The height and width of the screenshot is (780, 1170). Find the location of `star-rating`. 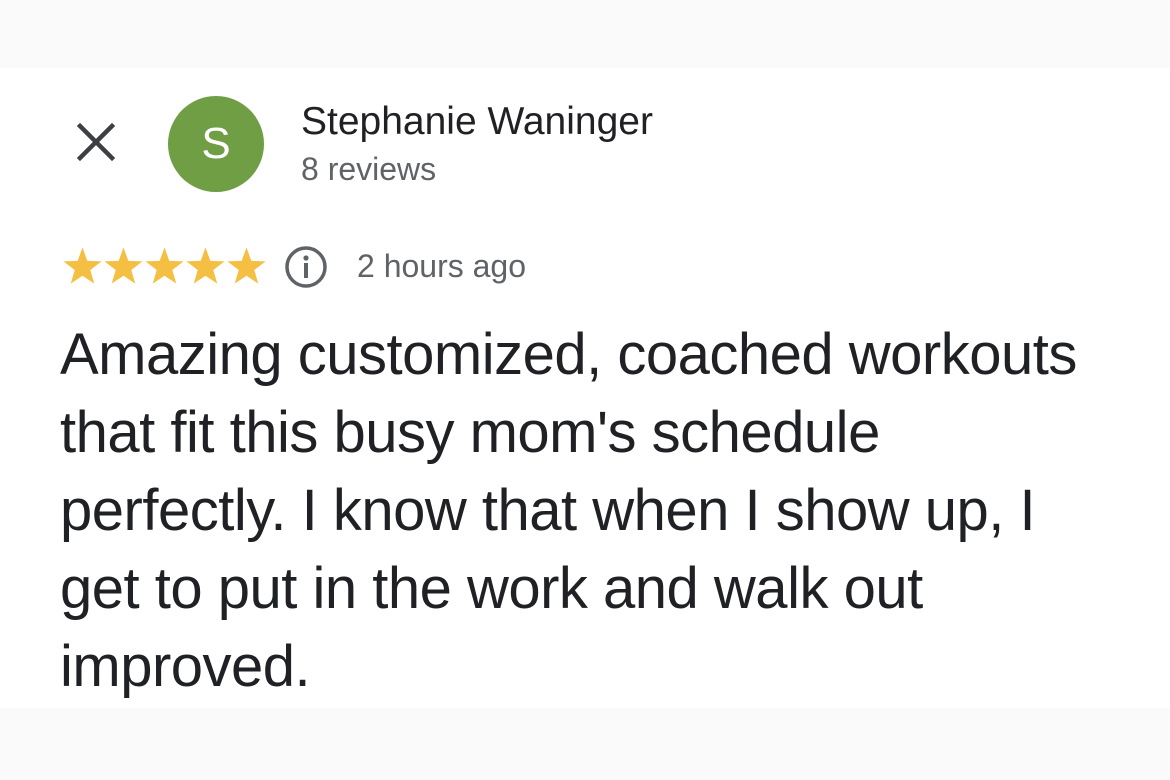

star-rating is located at coordinates (164, 266).